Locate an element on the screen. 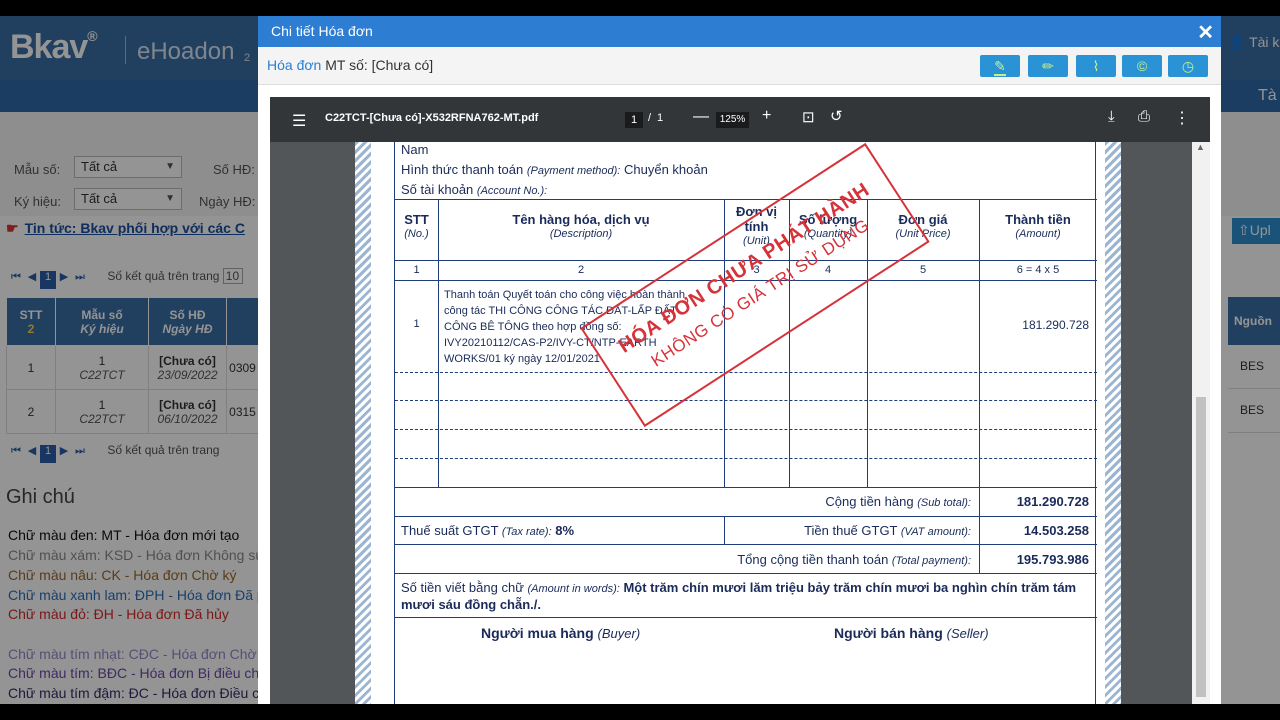 The width and height of the screenshot is (1280, 720). clock-icon: ◷ is located at coordinates (1188, 66).